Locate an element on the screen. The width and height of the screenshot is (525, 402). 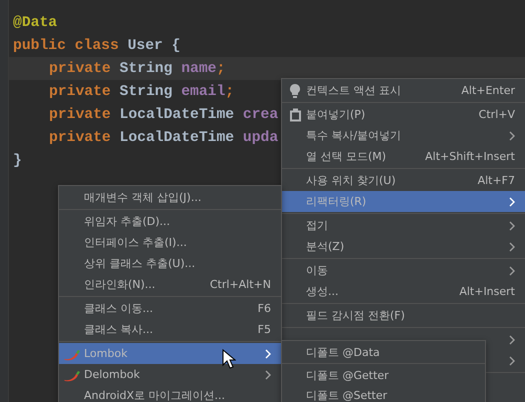
code-token: User is located at coordinates (145, 46).